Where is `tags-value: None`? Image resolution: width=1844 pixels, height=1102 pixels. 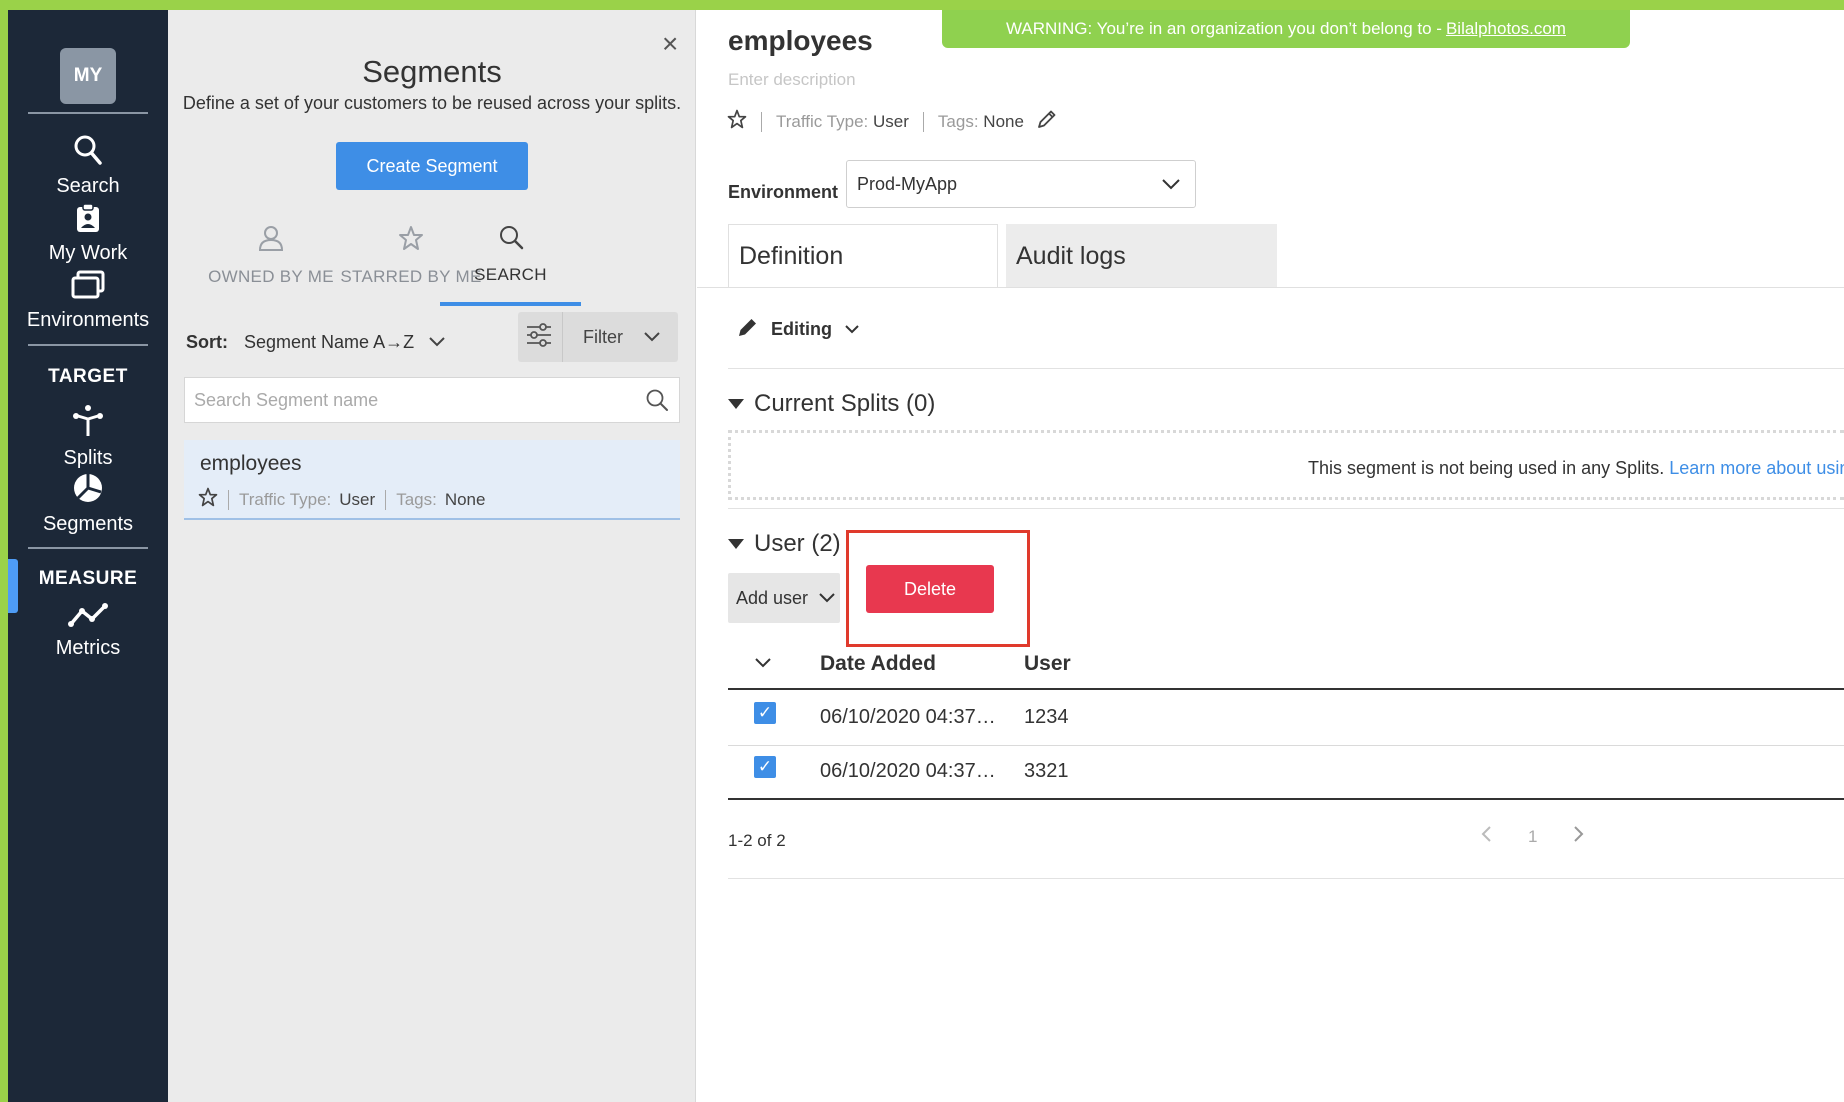 tags-value: None is located at coordinates (1003, 121).